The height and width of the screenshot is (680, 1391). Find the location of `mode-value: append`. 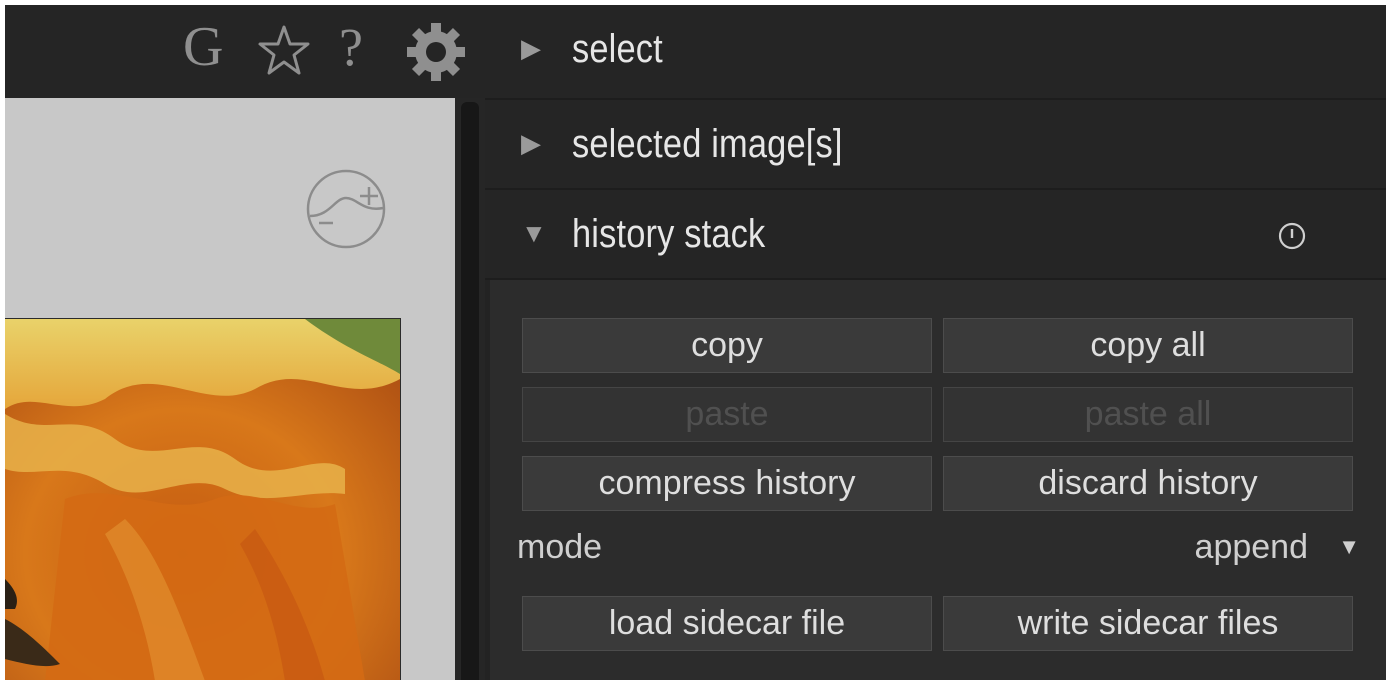

mode-value: append is located at coordinates (1251, 547).